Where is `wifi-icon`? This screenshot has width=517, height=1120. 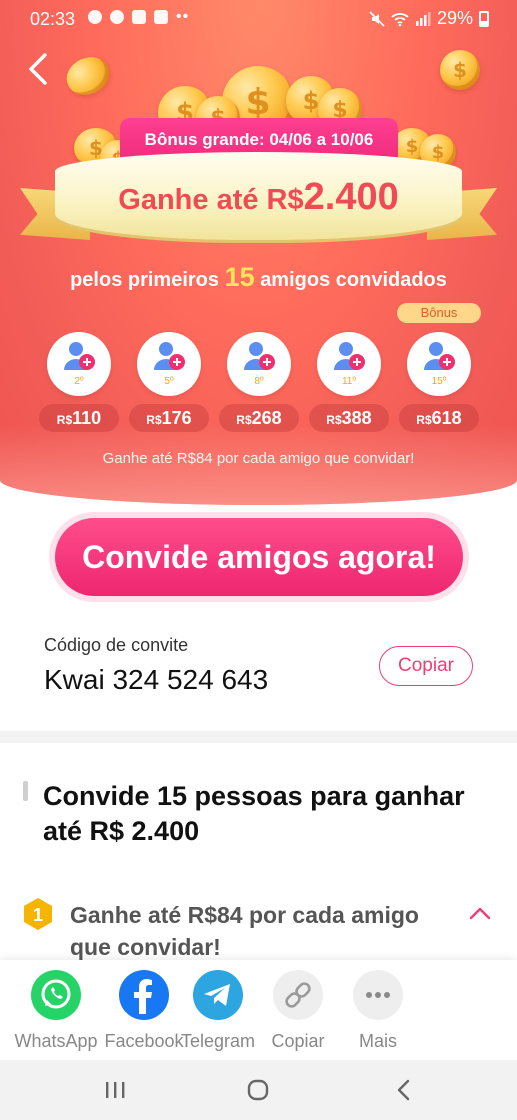 wifi-icon is located at coordinates (400, 19).